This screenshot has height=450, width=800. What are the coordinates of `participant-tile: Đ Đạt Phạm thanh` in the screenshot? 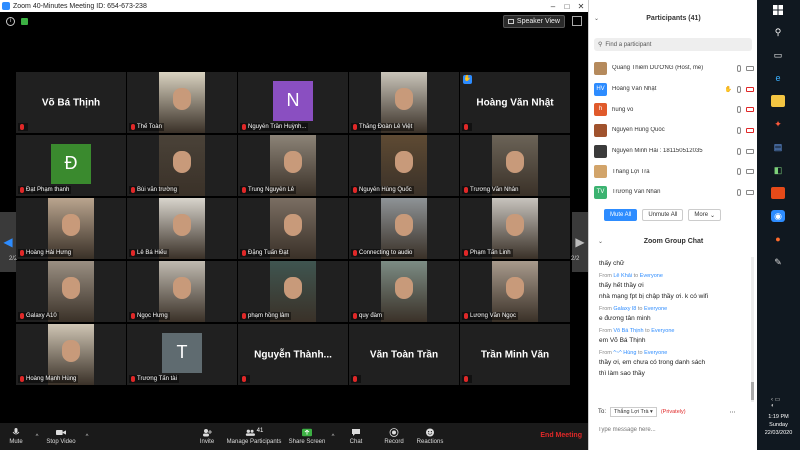 It's located at (71, 165).